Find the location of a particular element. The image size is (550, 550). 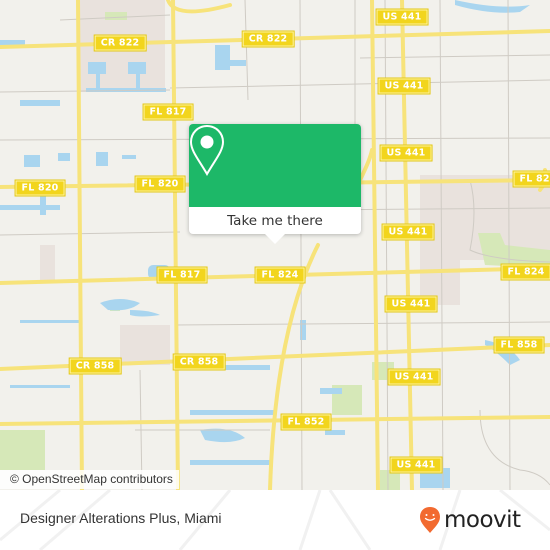

location-pin-icon is located at coordinates (207, 150).